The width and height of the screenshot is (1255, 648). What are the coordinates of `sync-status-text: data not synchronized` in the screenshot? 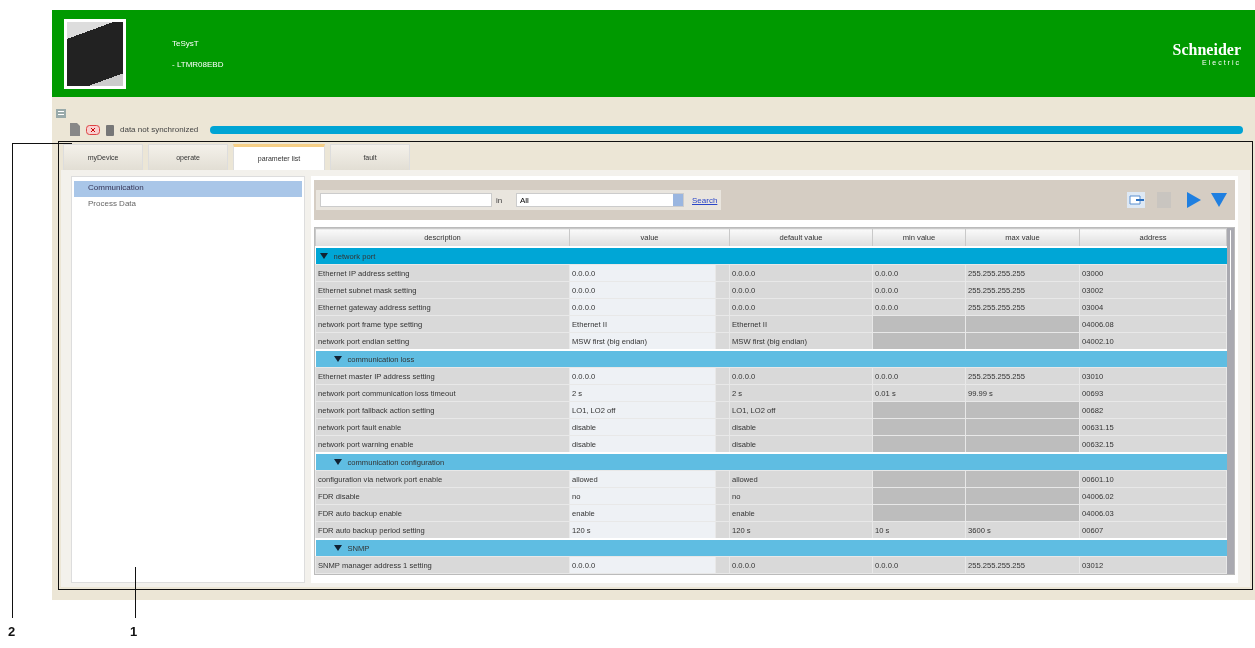 It's located at (159, 129).